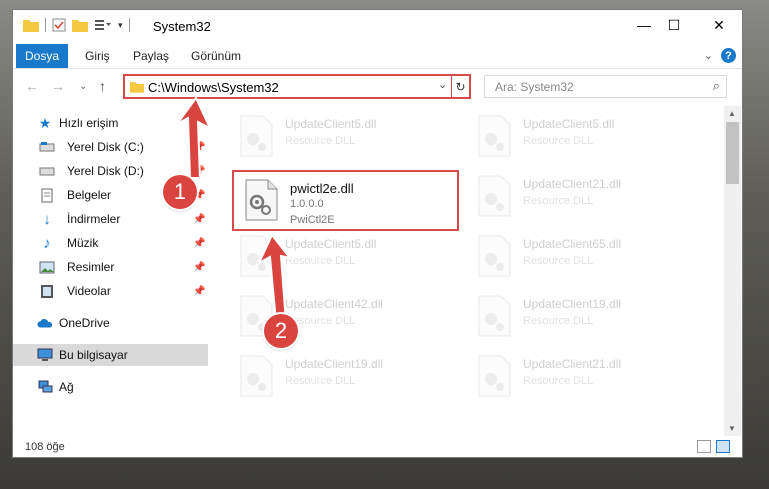 This screenshot has height=489, width=769. I want to click on callout-step-1: 1, so click(180, 192).